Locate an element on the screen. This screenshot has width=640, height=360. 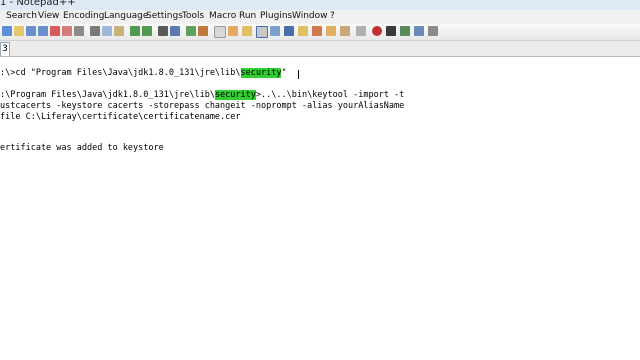
copy-icon is located at coordinates (107, 31).